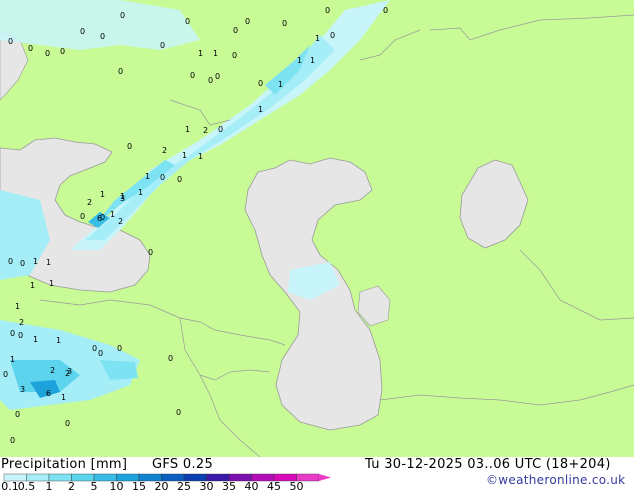  Describe the element at coordinates (10, 485) in the screenshot. I see `legend-label: 0.1` at that location.